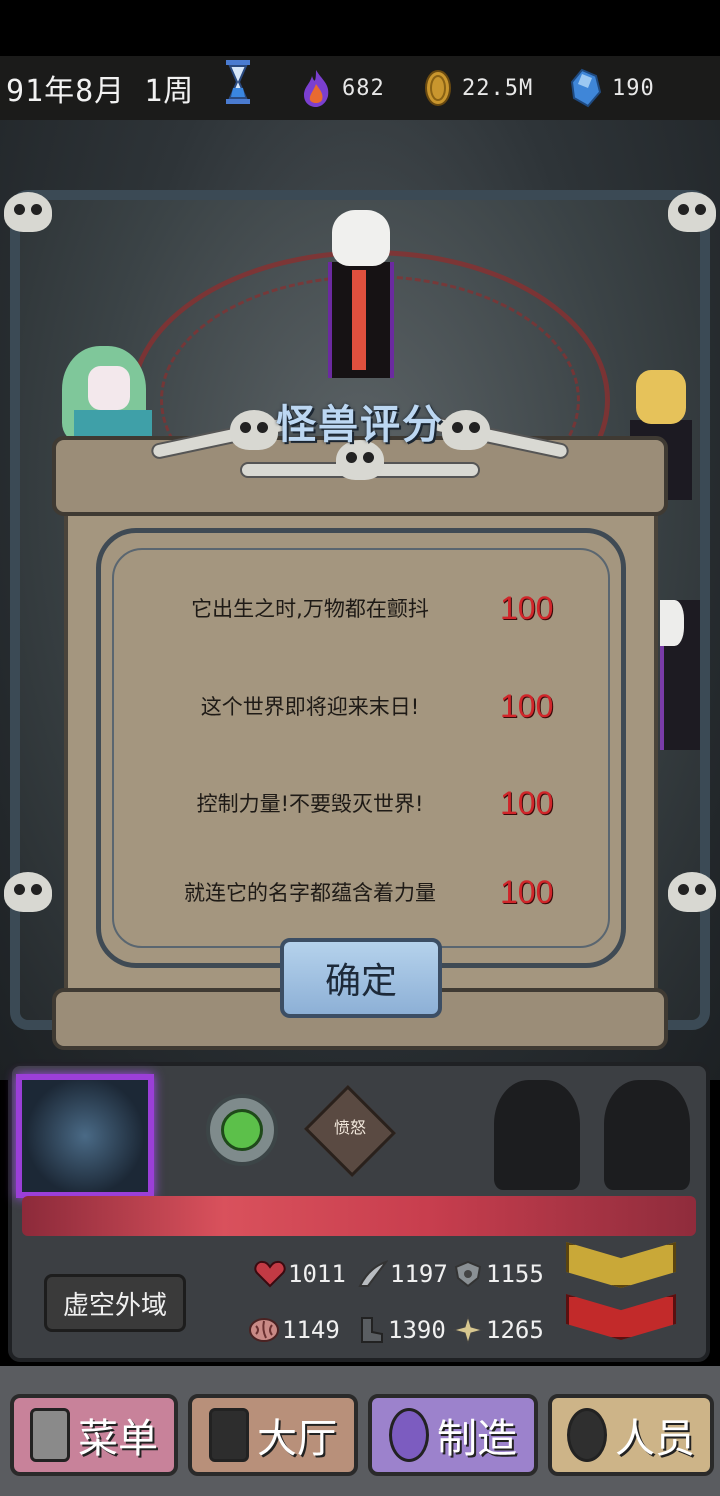 The width and height of the screenshot is (720, 1496). Describe the element at coordinates (310, 707) in the screenshot. I see `rating-text: 这个世界即将迎来末日!` at that location.